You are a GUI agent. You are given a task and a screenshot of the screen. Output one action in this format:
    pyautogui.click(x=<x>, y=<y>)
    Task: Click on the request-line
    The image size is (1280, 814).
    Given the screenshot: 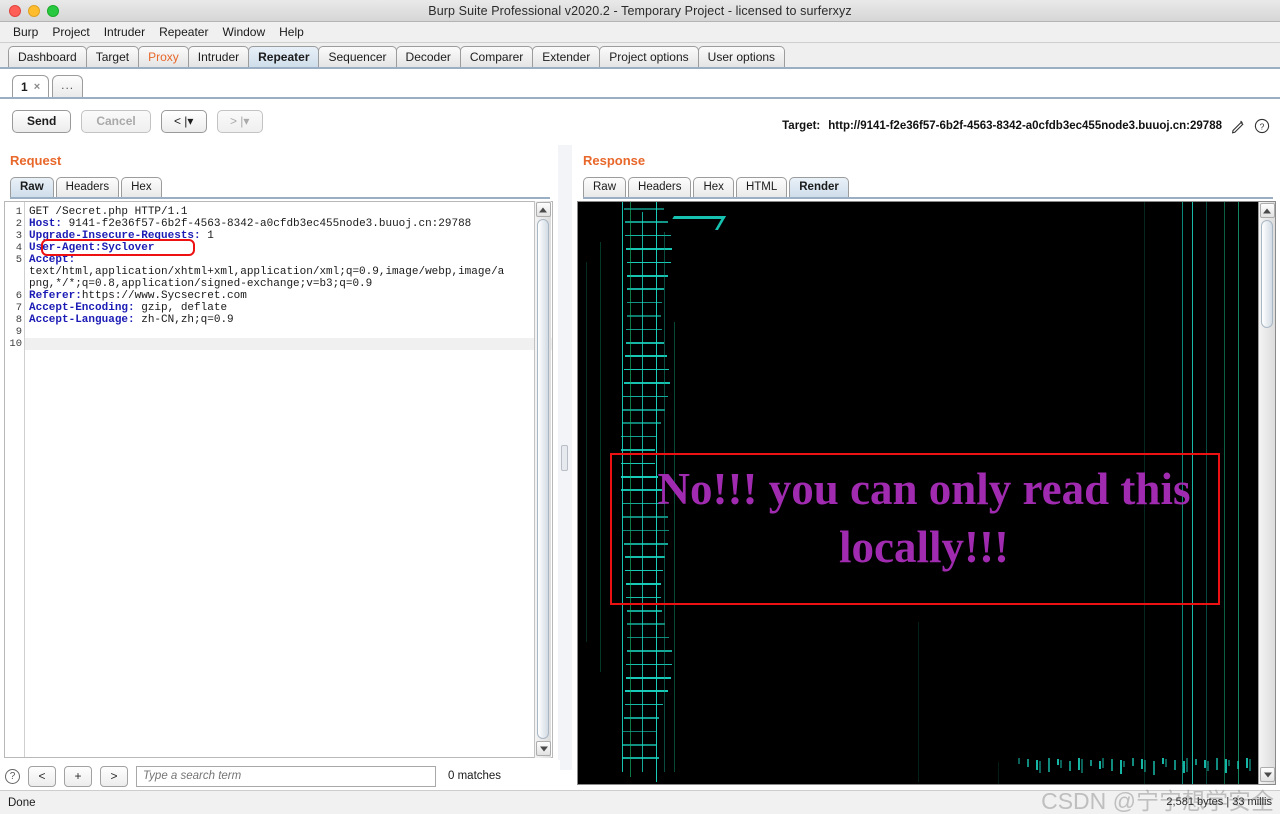 What is the action you would take?
    pyautogui.click(x=288, y=344)
    